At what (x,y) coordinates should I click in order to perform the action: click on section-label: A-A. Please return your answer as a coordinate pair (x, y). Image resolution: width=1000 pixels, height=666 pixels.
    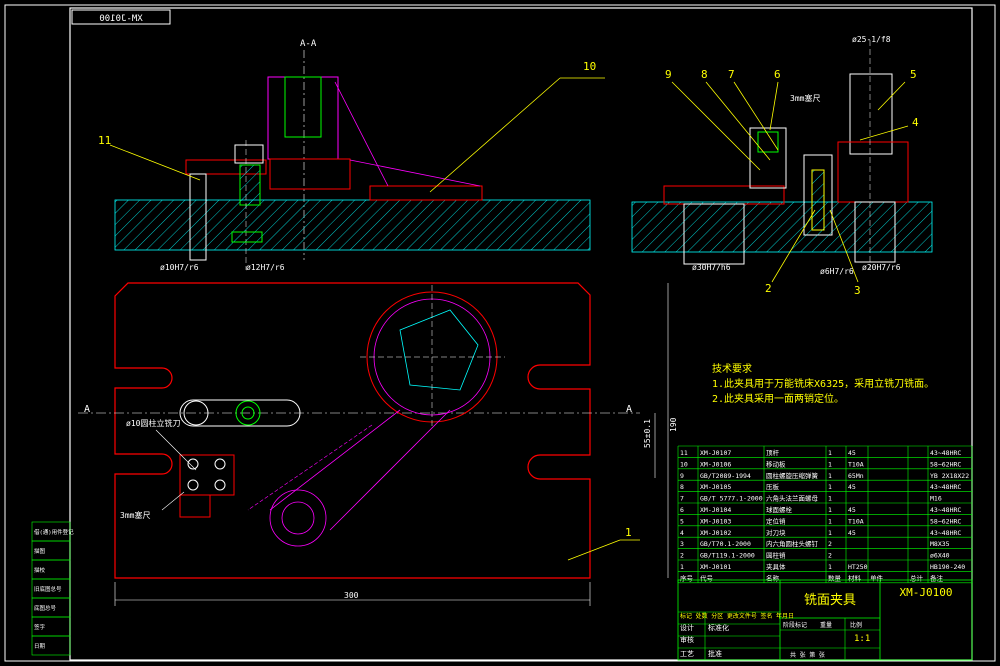
    Looking at the image, I should click on (308, 44).